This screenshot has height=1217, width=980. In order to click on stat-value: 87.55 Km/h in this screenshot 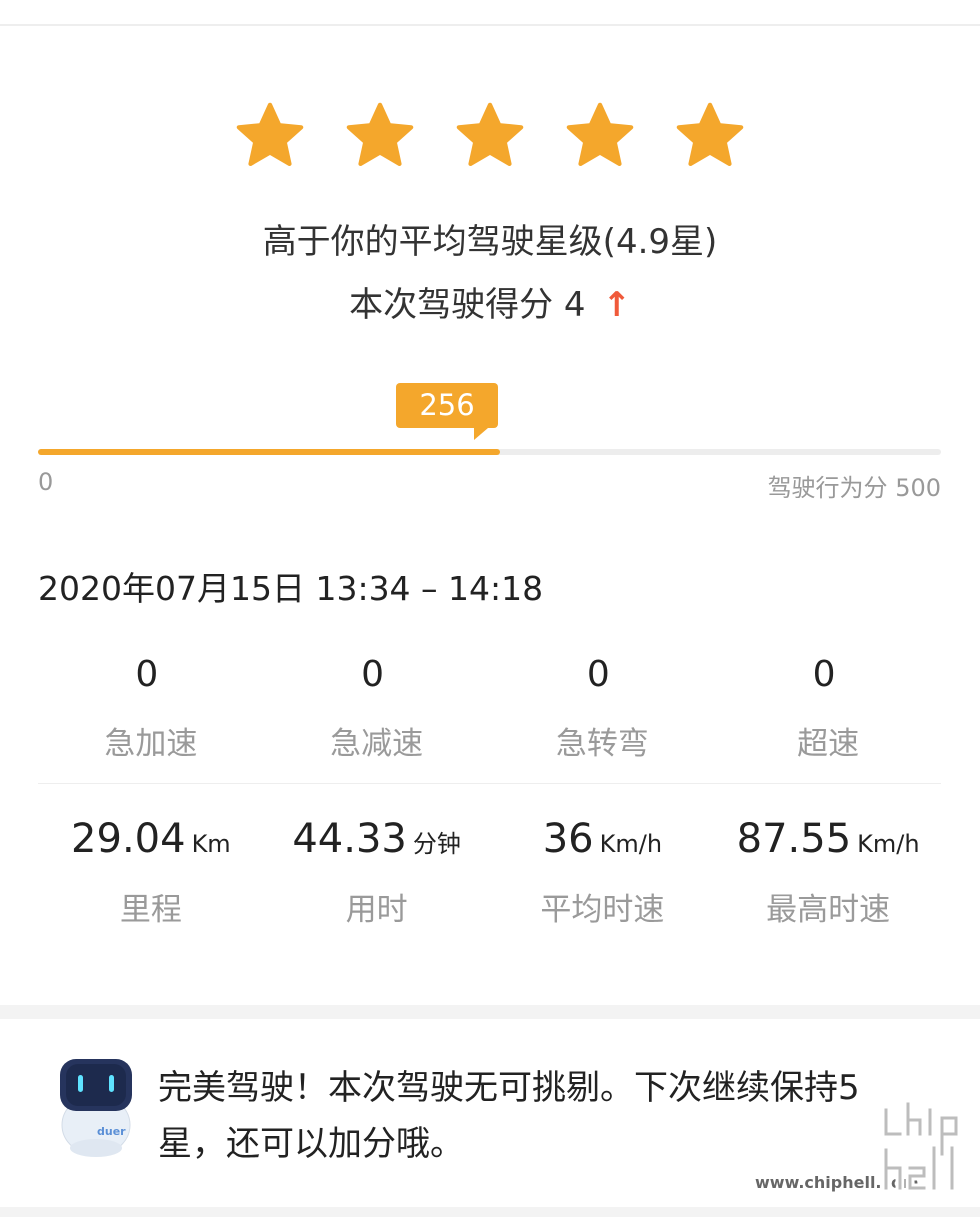, I will do `click(828, 844)`.